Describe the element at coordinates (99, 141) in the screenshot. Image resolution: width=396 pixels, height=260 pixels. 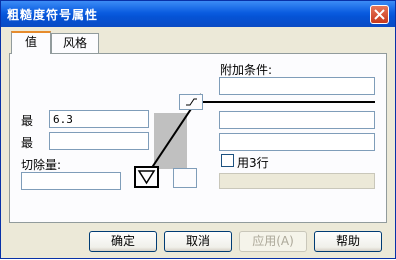
I see `min-roughness-field` at that location.